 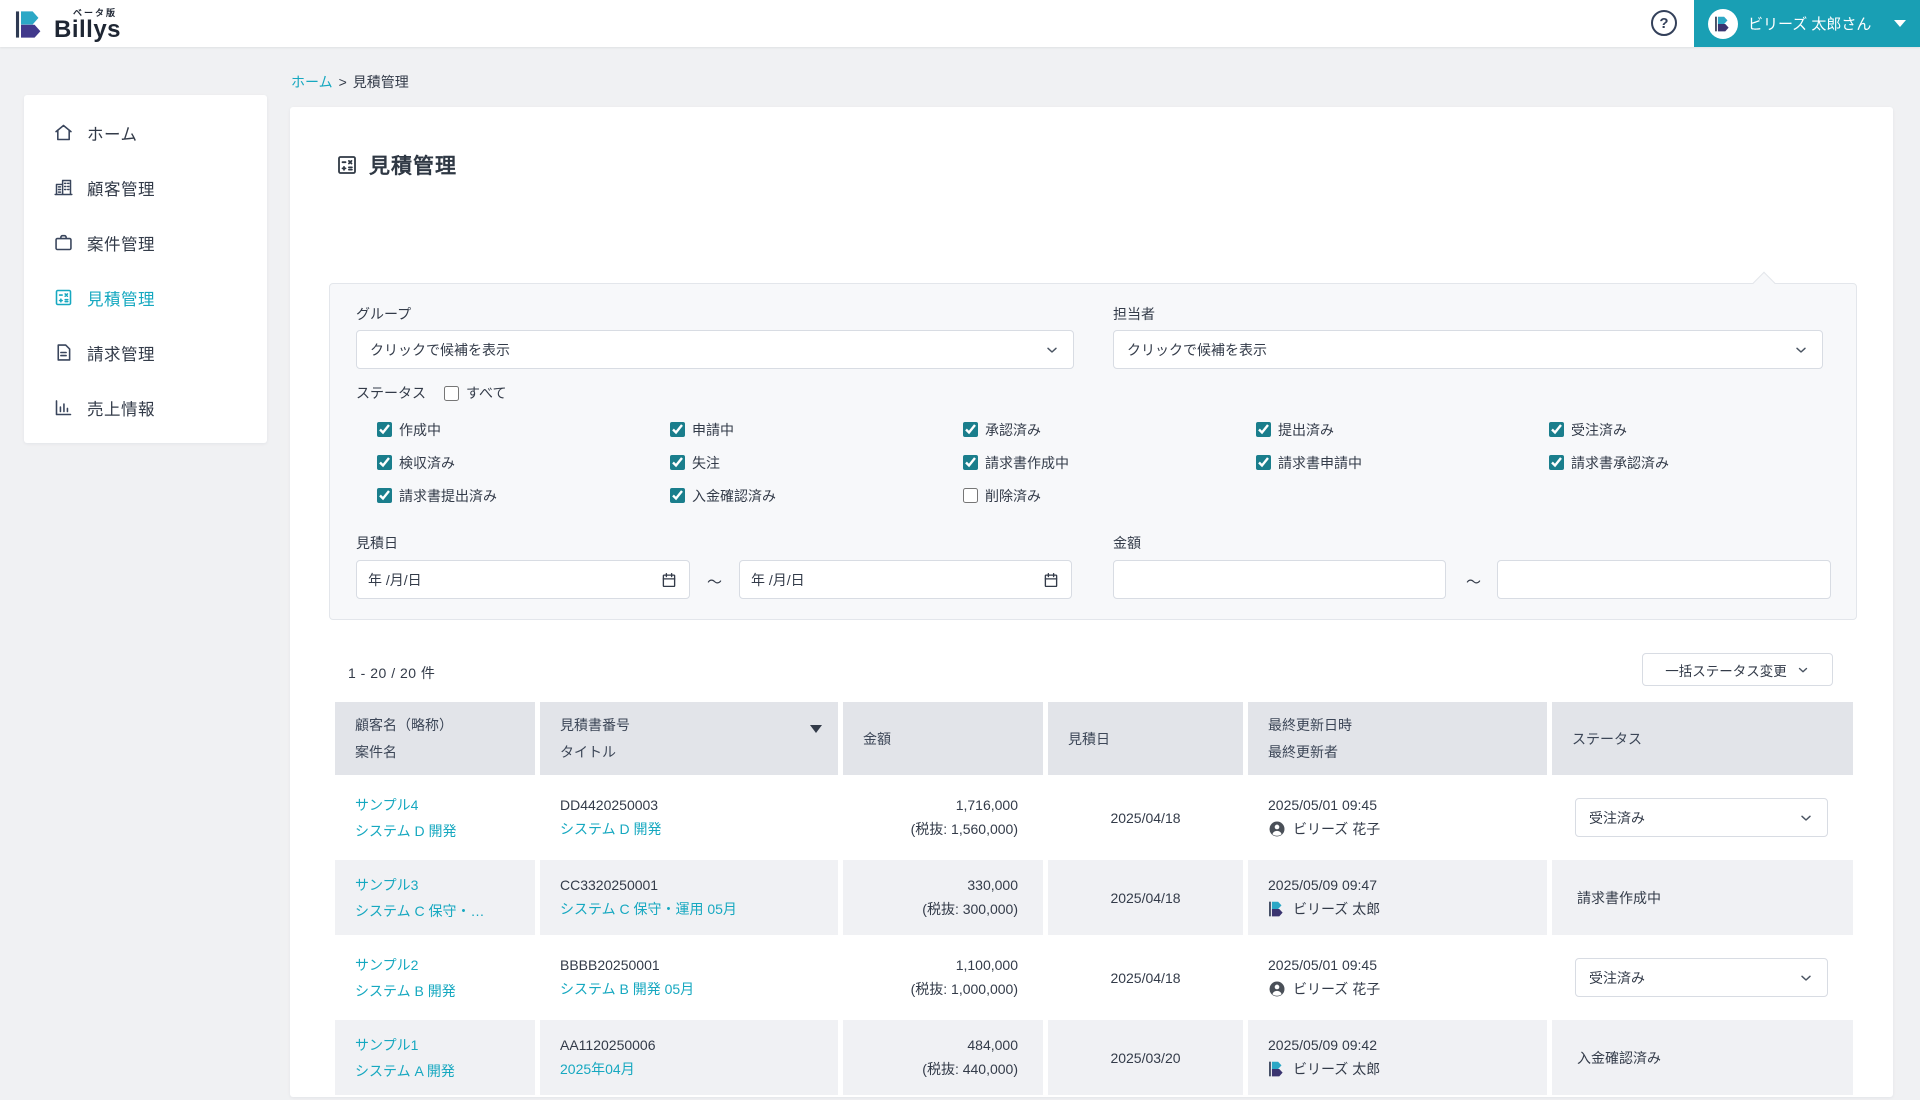 I want to click on billys-logo: ベータ版 Billys, so click(x=67, y=24).